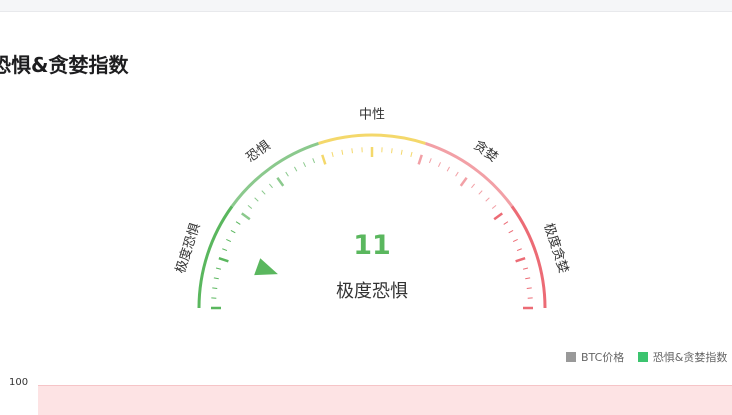  Describe the element at coordinates (18, 382) in the screenshot. I see `y-axis-tick-top: 100` at that location.